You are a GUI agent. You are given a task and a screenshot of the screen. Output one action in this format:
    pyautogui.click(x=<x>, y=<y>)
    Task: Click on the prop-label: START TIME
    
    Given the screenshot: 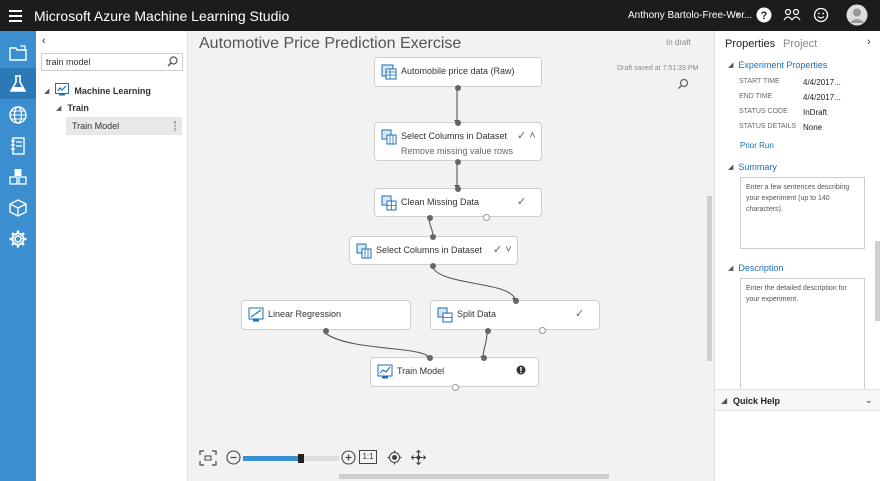 What is the action you would take?
    pyautogui.click(x=759, y=81)
    